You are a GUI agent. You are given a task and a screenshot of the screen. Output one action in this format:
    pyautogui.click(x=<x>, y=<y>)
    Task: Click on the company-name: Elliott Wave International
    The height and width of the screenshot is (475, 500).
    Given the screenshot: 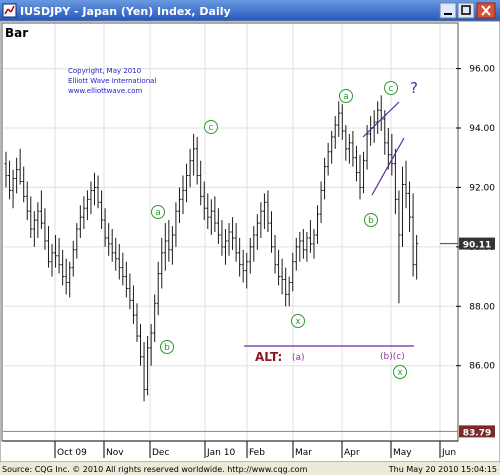 What is the action you would take?
    pyautogui.click(x=112, y=81)
    